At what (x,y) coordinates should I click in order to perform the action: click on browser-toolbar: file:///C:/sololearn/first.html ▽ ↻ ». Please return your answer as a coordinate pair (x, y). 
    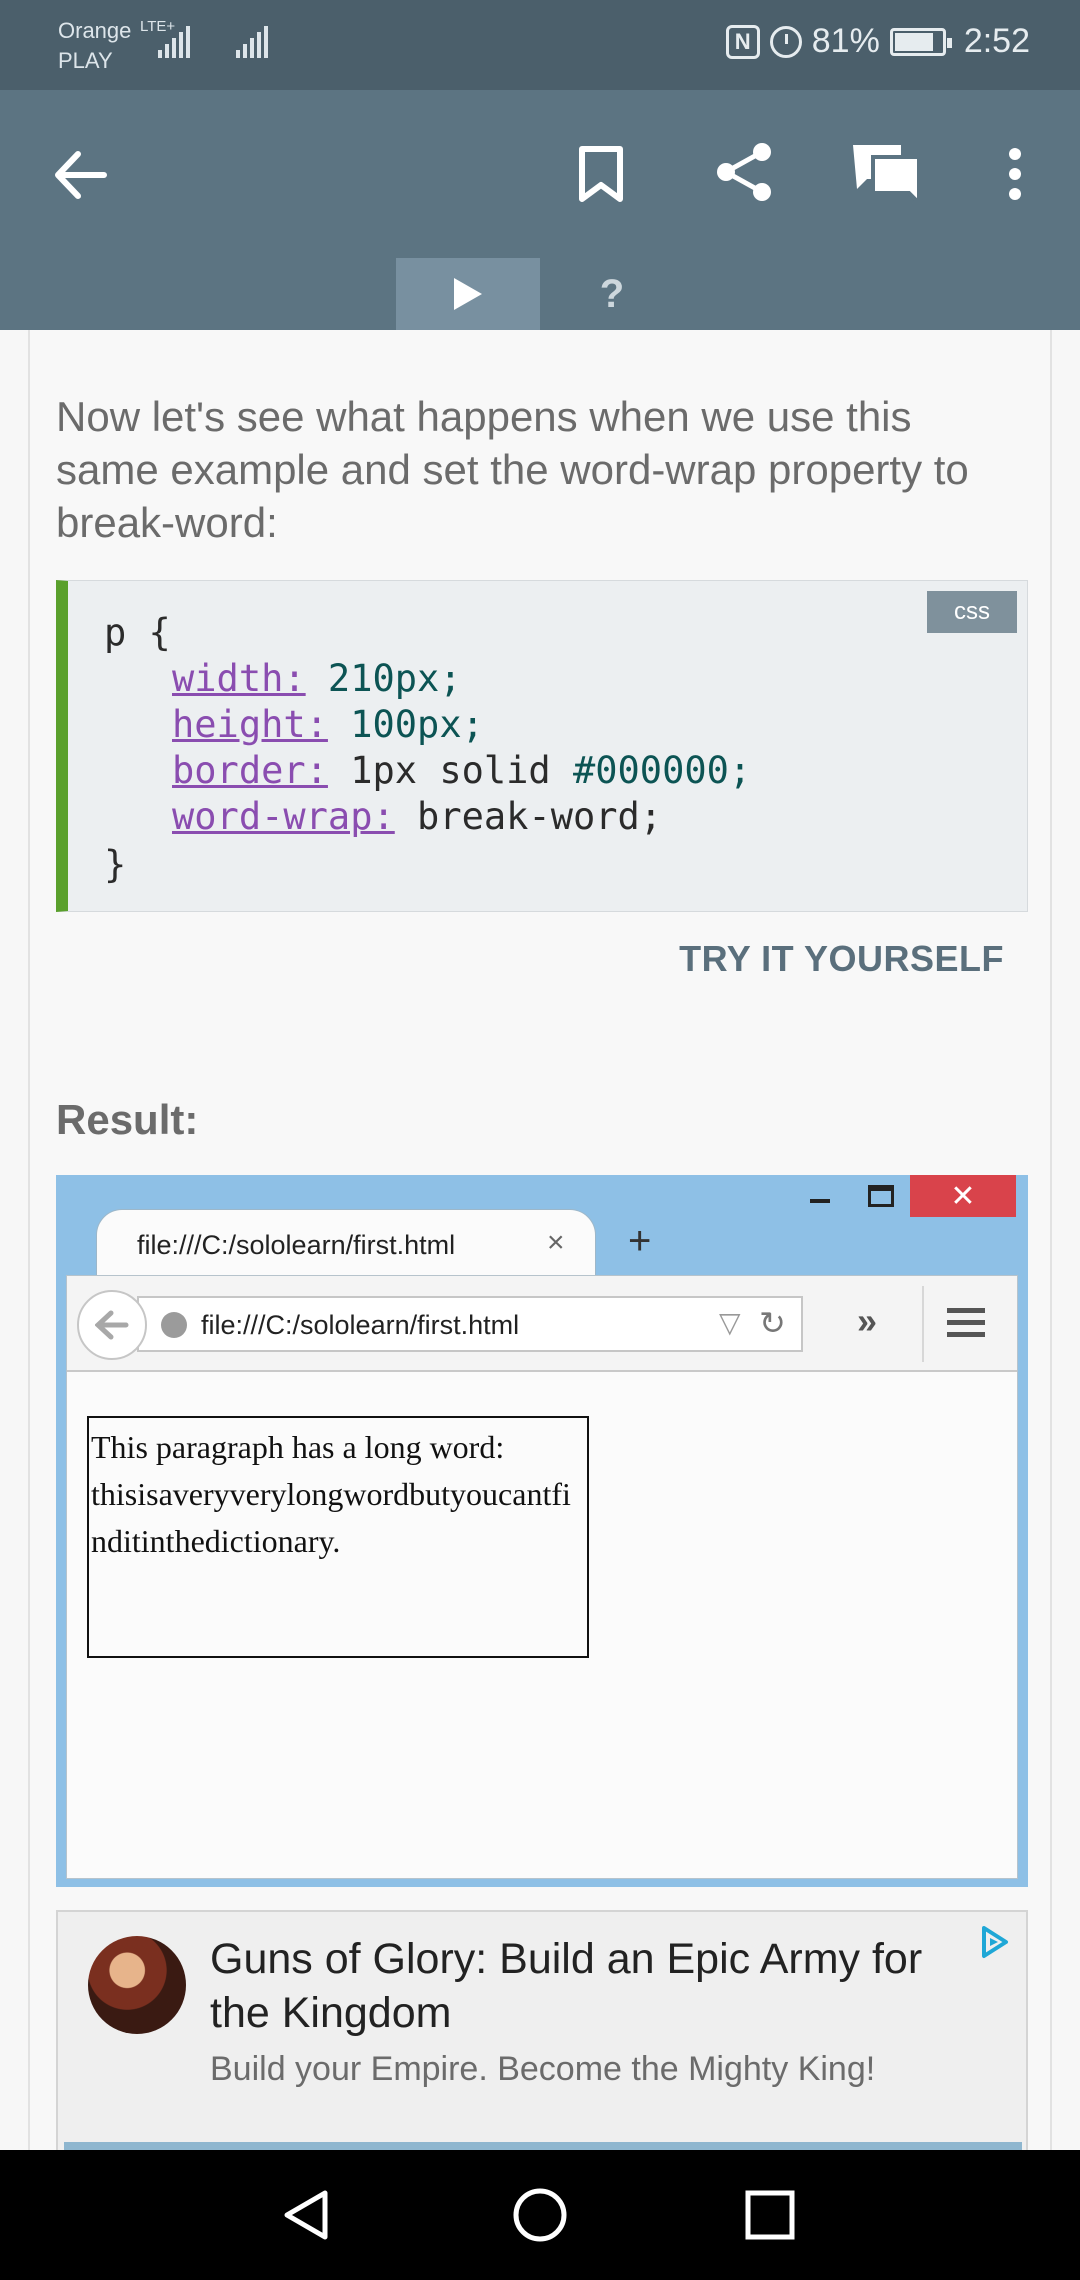
    Looking at the image, I should click on (542, 1324).